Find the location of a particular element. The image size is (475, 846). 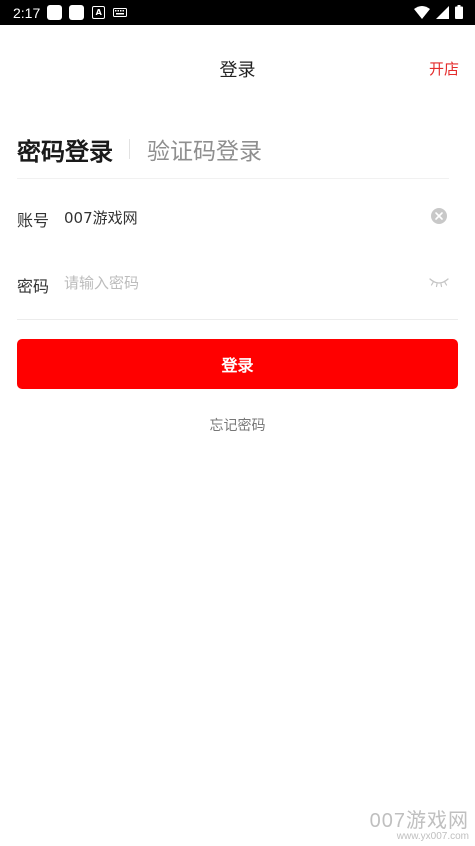

clear-icon is located at coordinates (439, 216).